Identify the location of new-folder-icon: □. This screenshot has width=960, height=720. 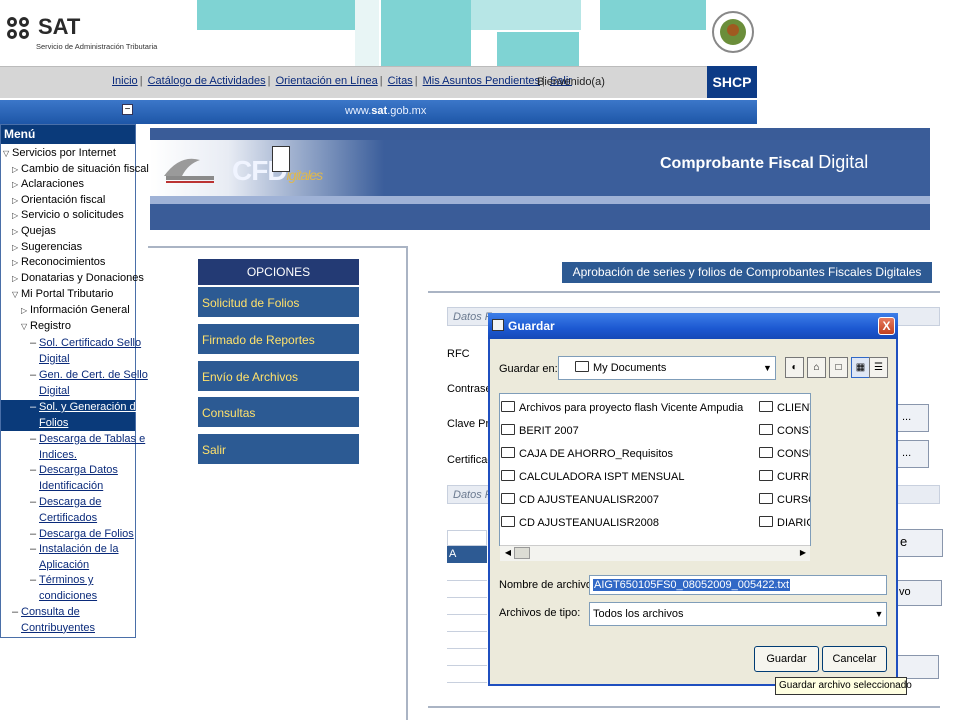
(838, 367).